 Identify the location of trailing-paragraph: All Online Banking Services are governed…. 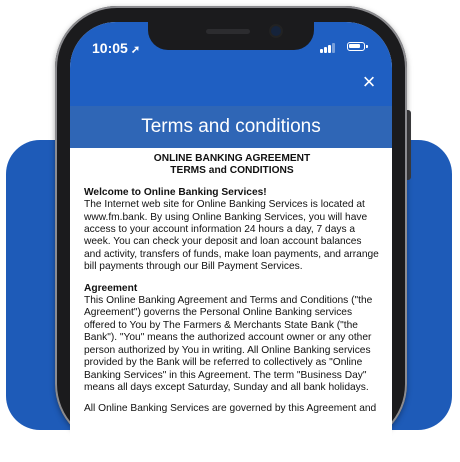
(230, 409).